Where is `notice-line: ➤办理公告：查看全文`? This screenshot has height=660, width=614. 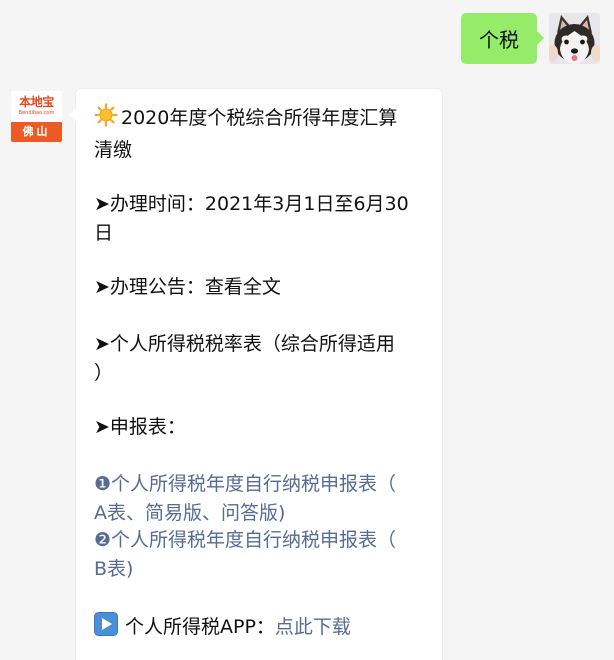 notice-line: ➤办理公告：查看全文 is located at coordinates (187, 287).